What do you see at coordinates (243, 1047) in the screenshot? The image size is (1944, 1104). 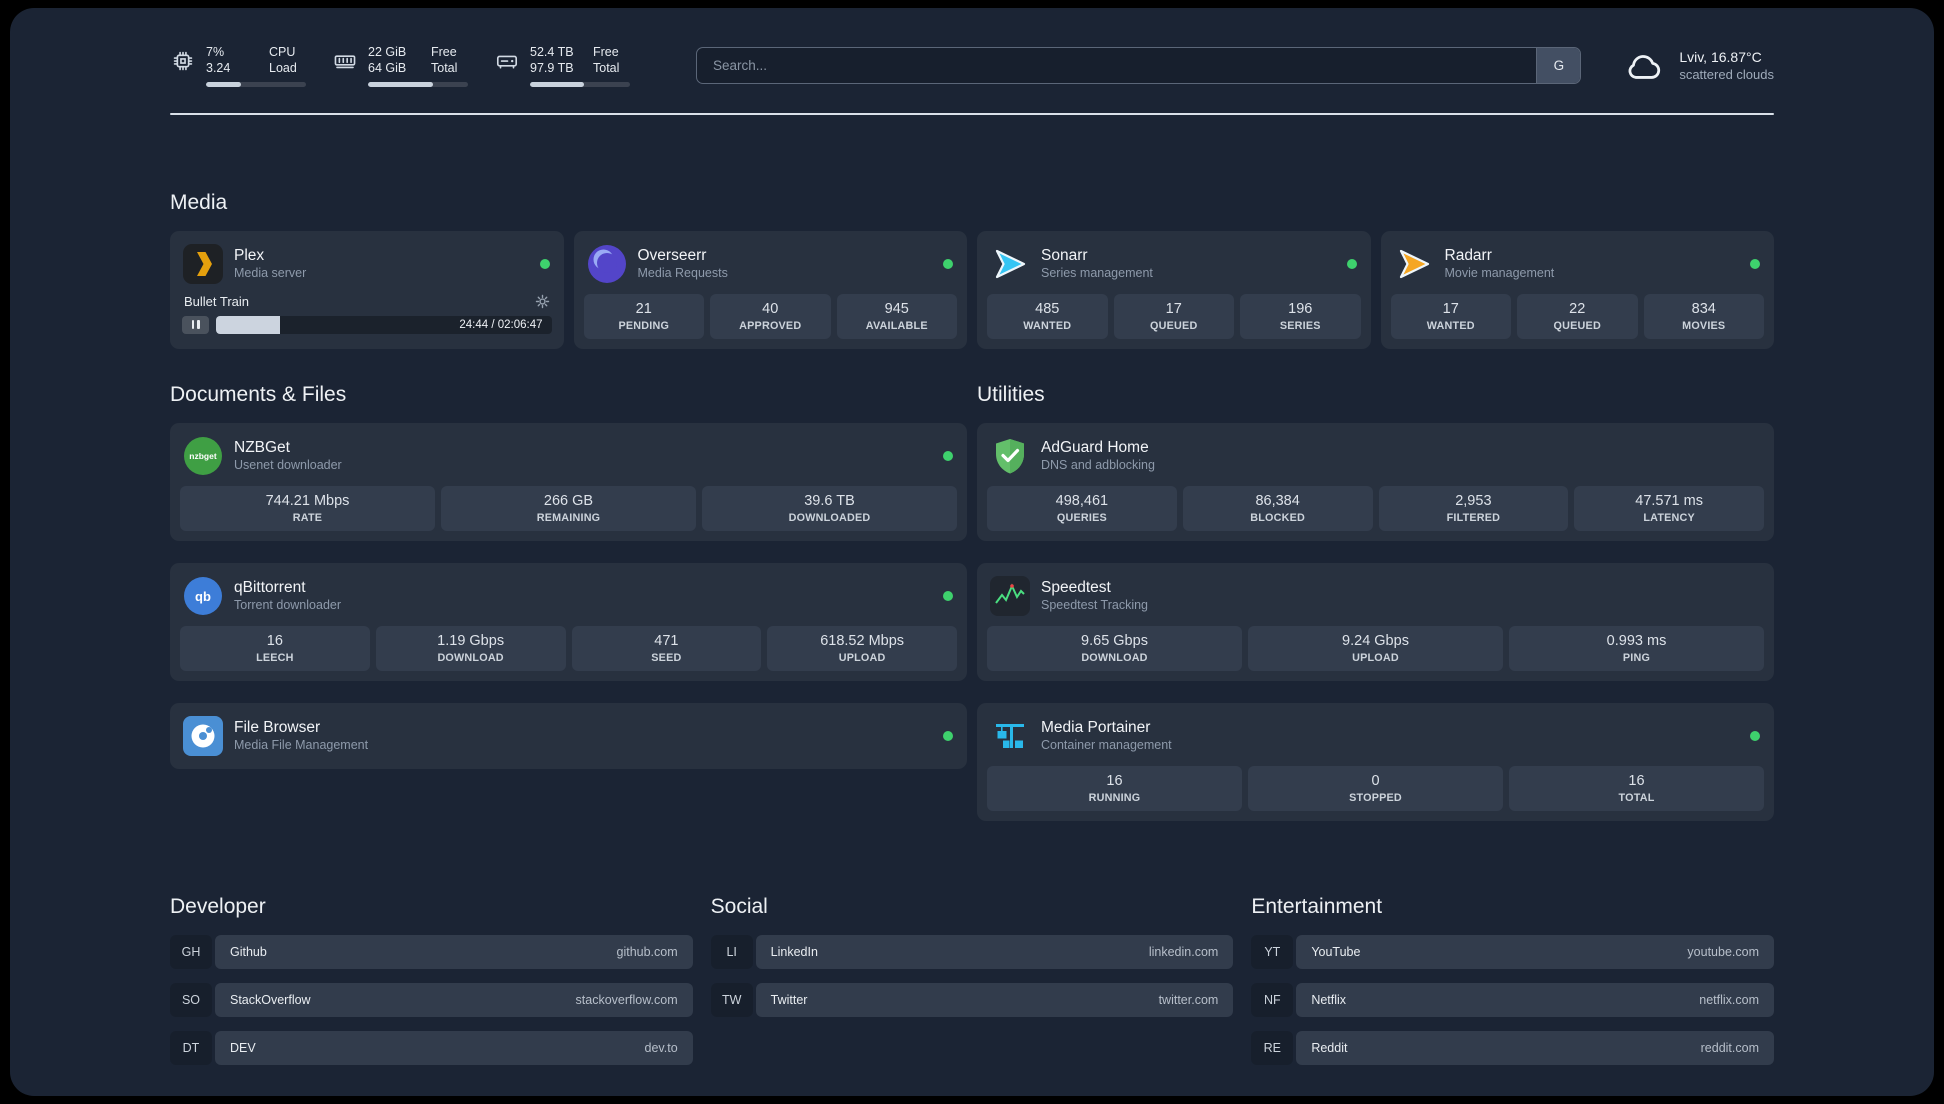 I see `bookmark-name: DEV` at bounding box center [243, 1047].